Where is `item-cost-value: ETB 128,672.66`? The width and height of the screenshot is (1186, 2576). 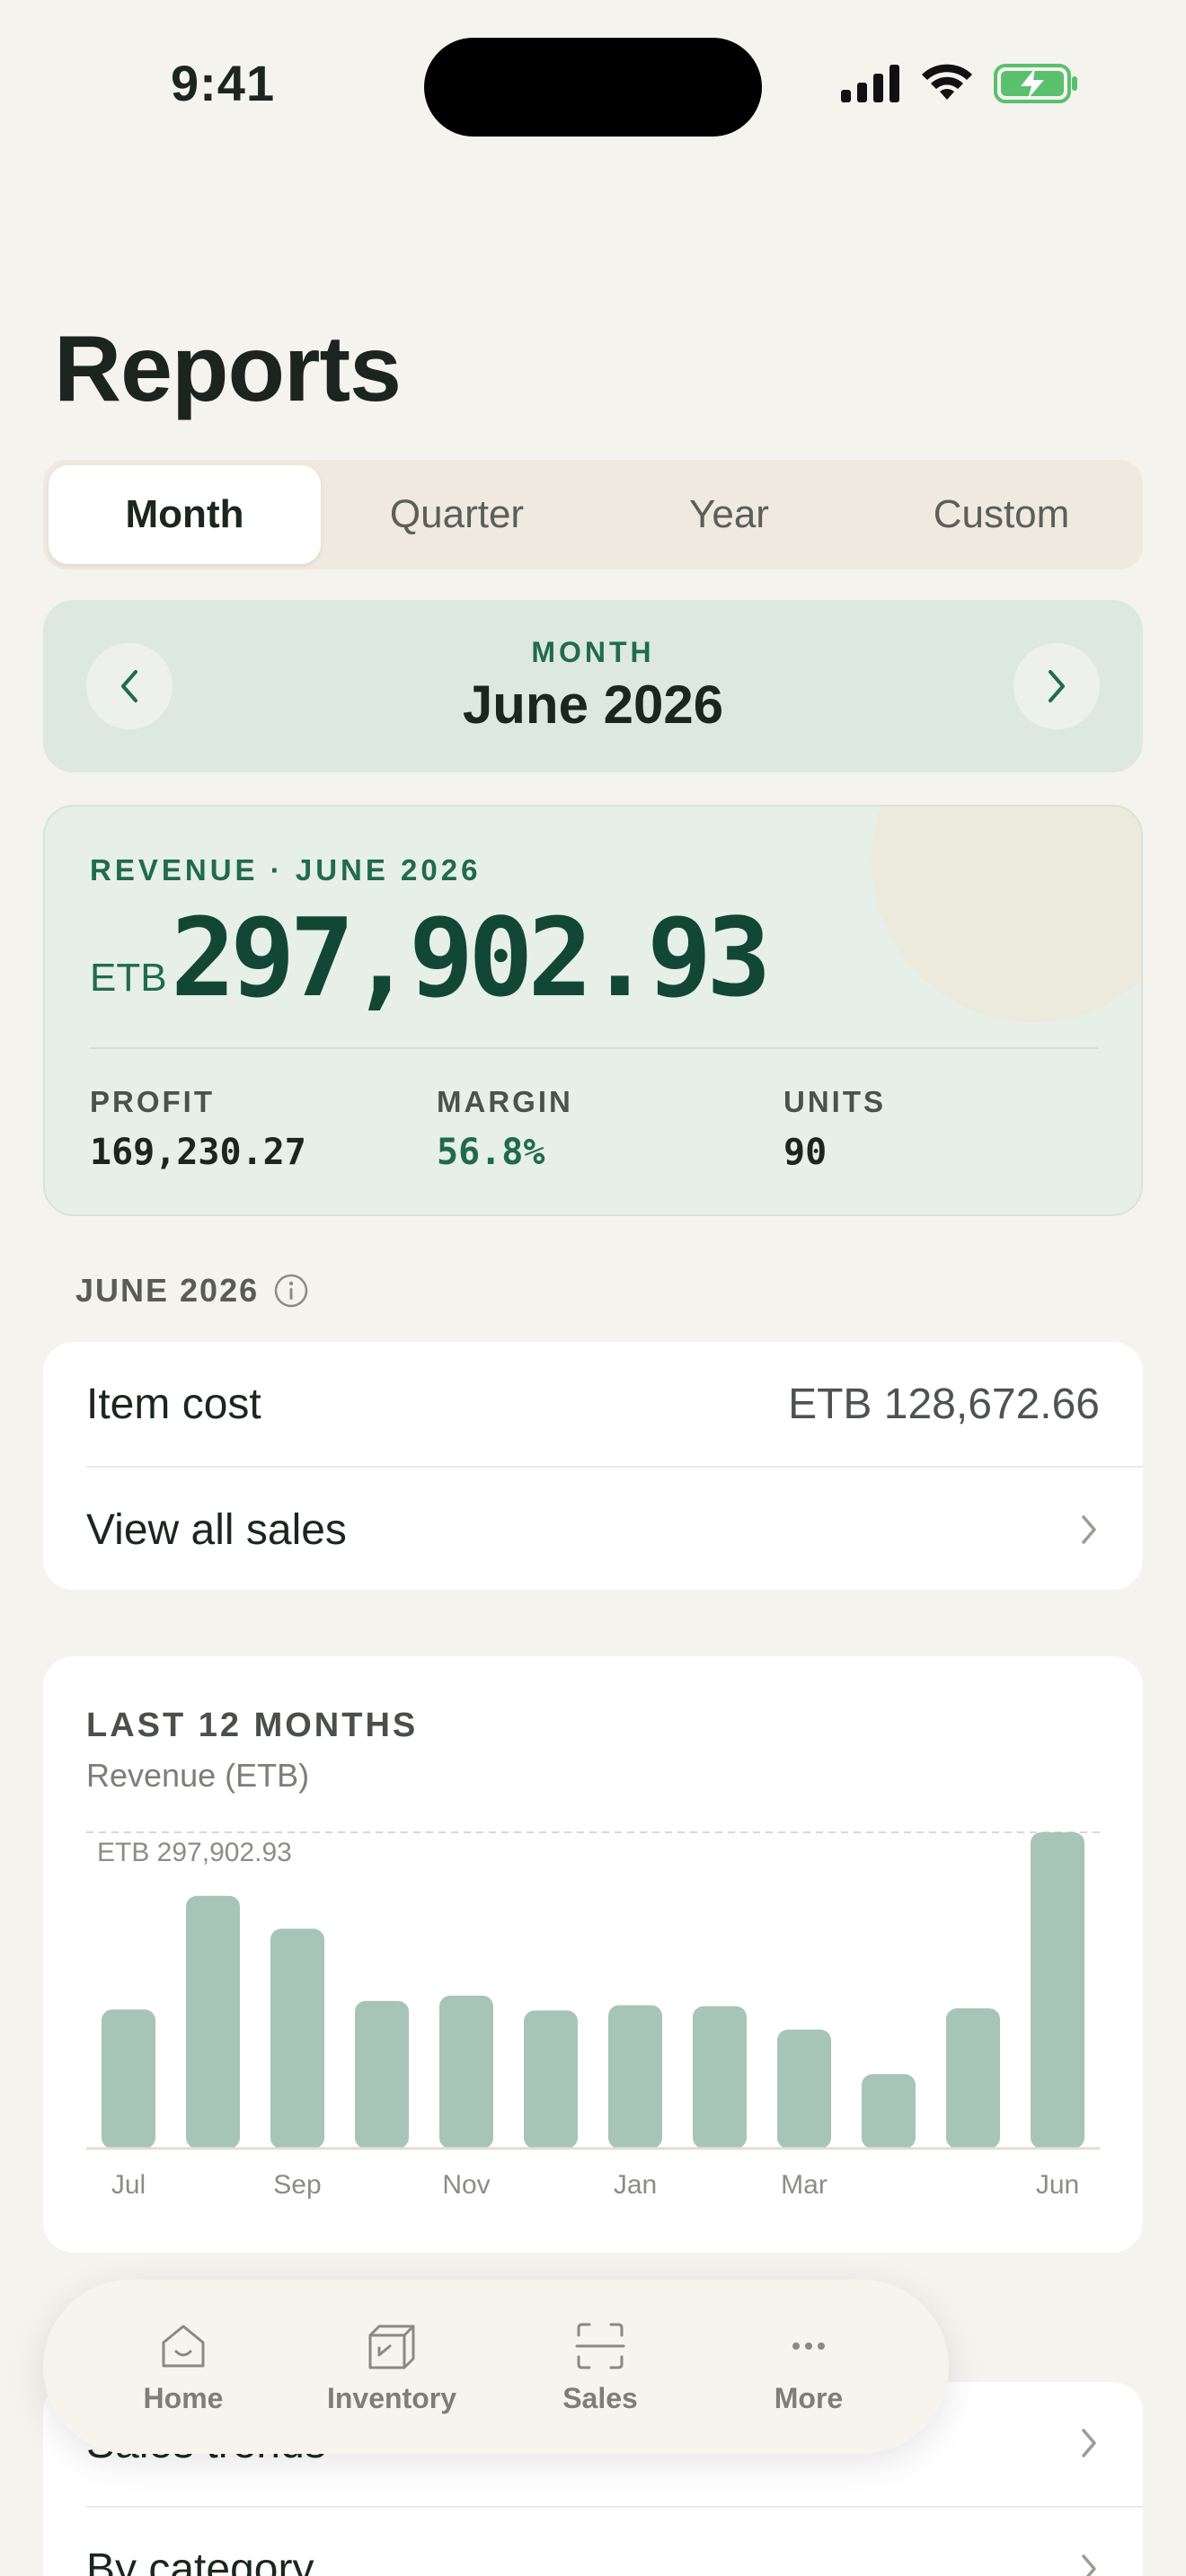
item-cost-value: ETB 128,672.66 is located at coordinates (944, 1404).